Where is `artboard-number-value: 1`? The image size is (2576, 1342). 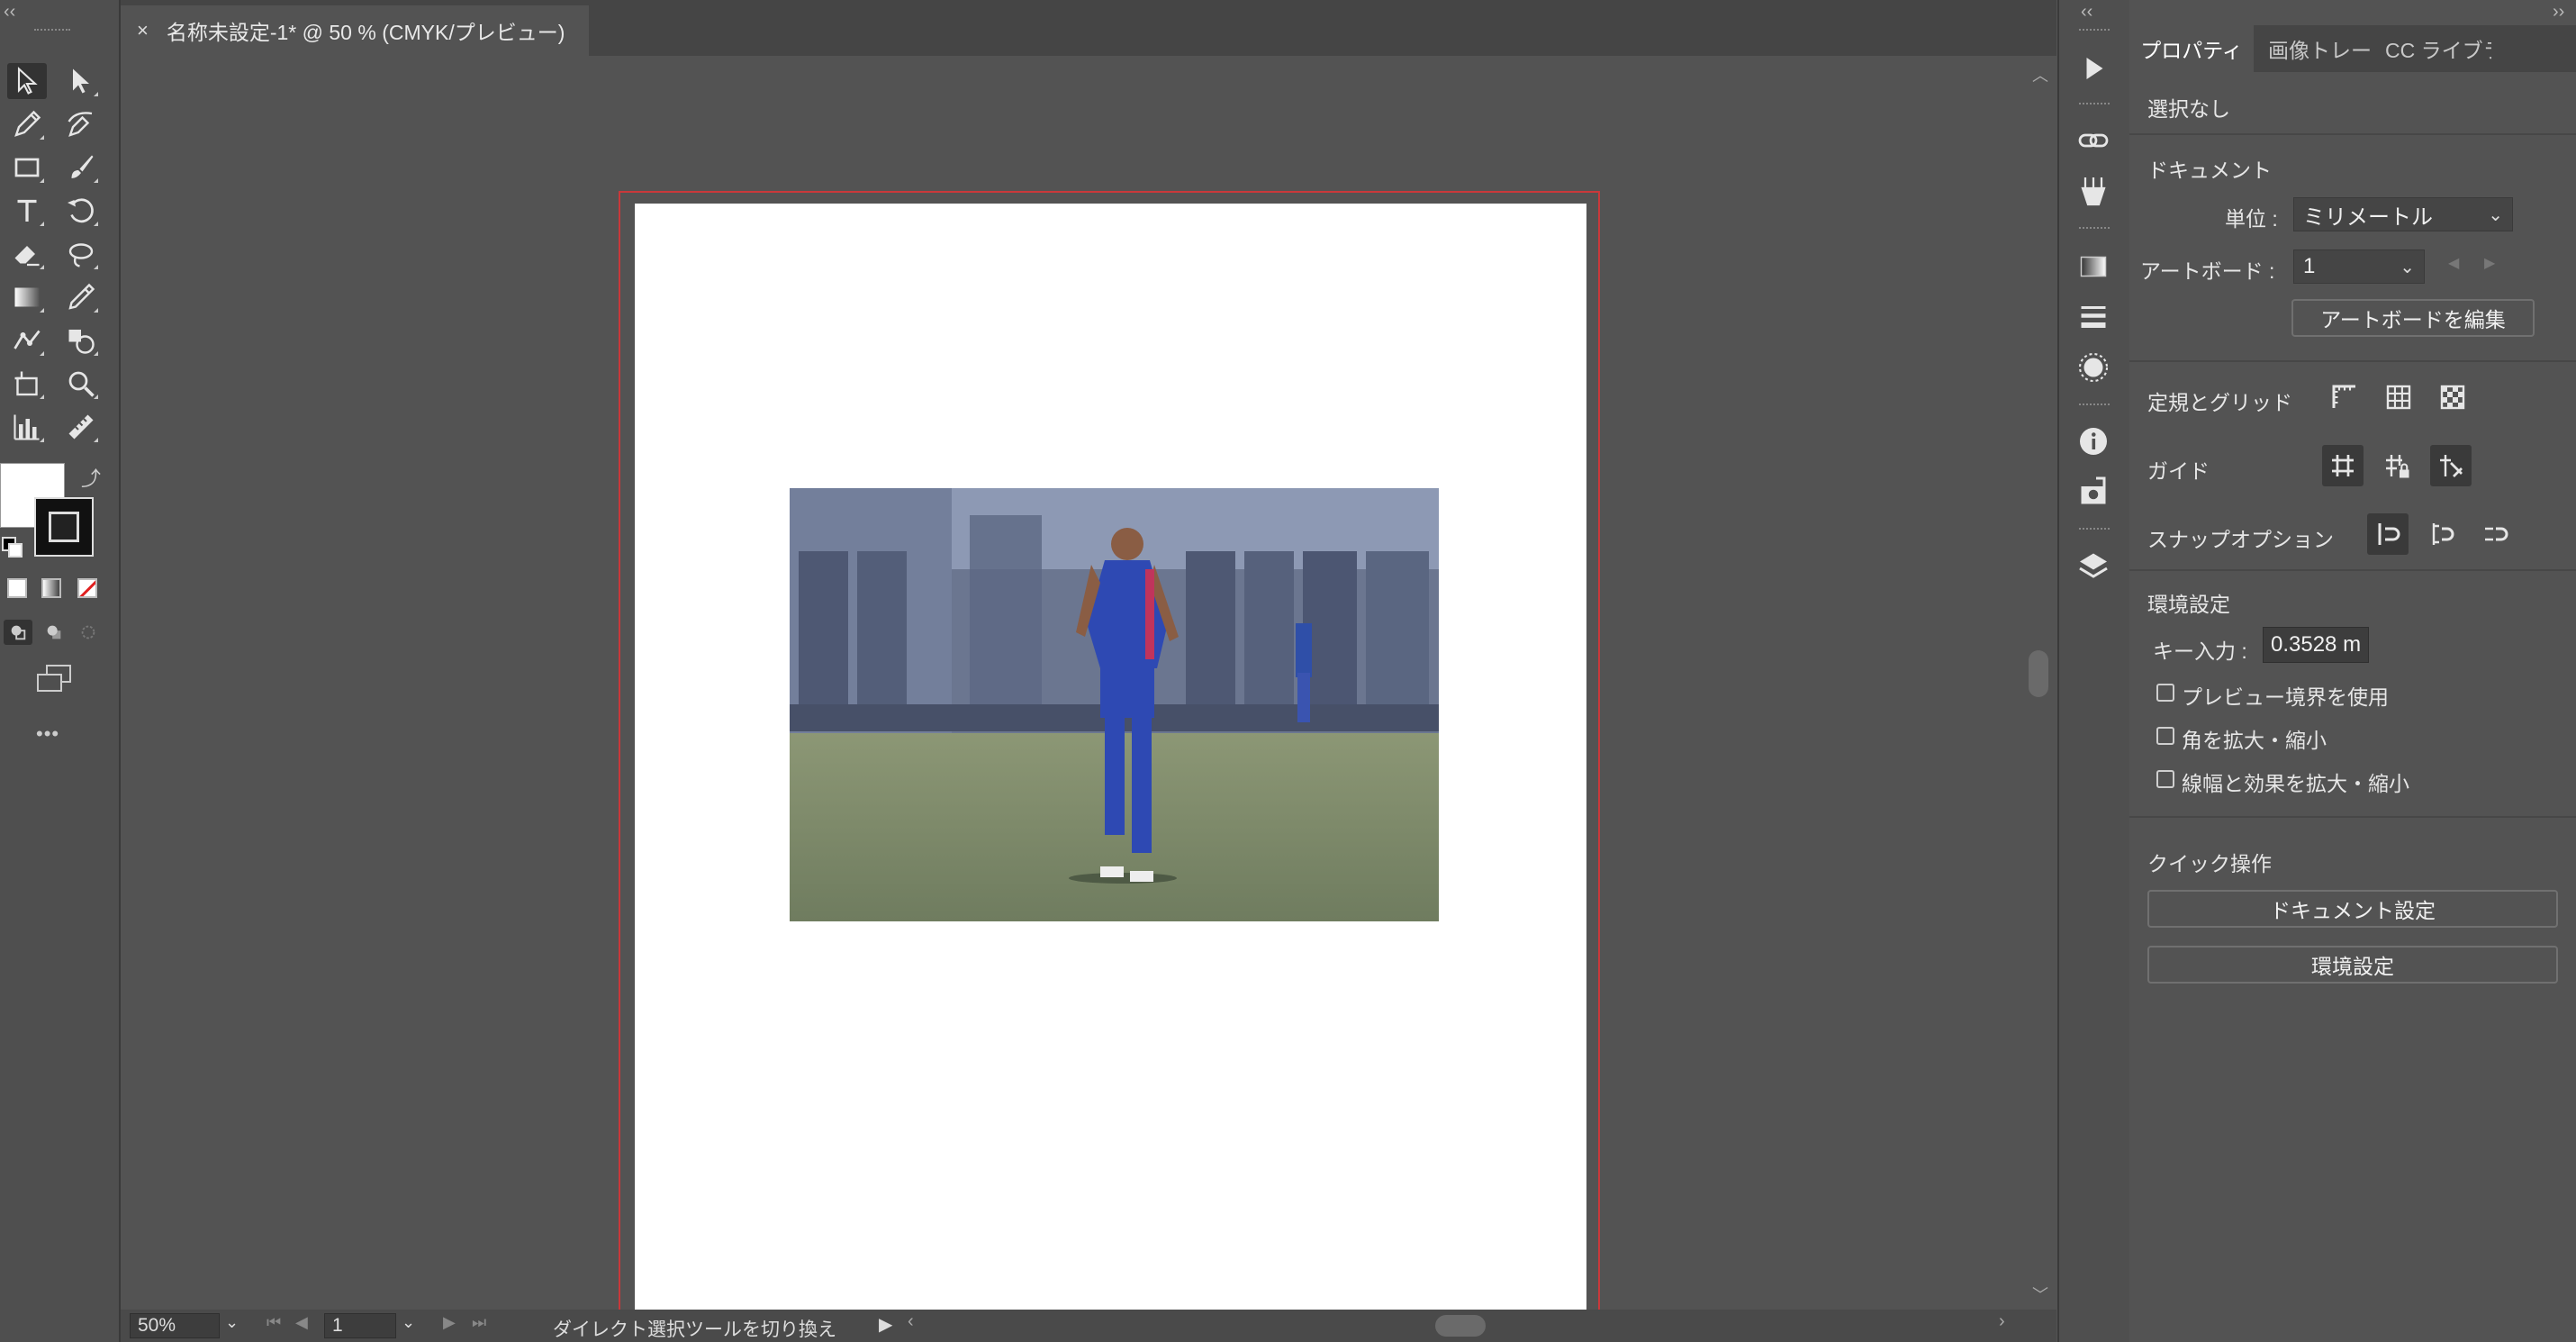 artboard-number-value: 1 is located at coordinates (337, 1326).